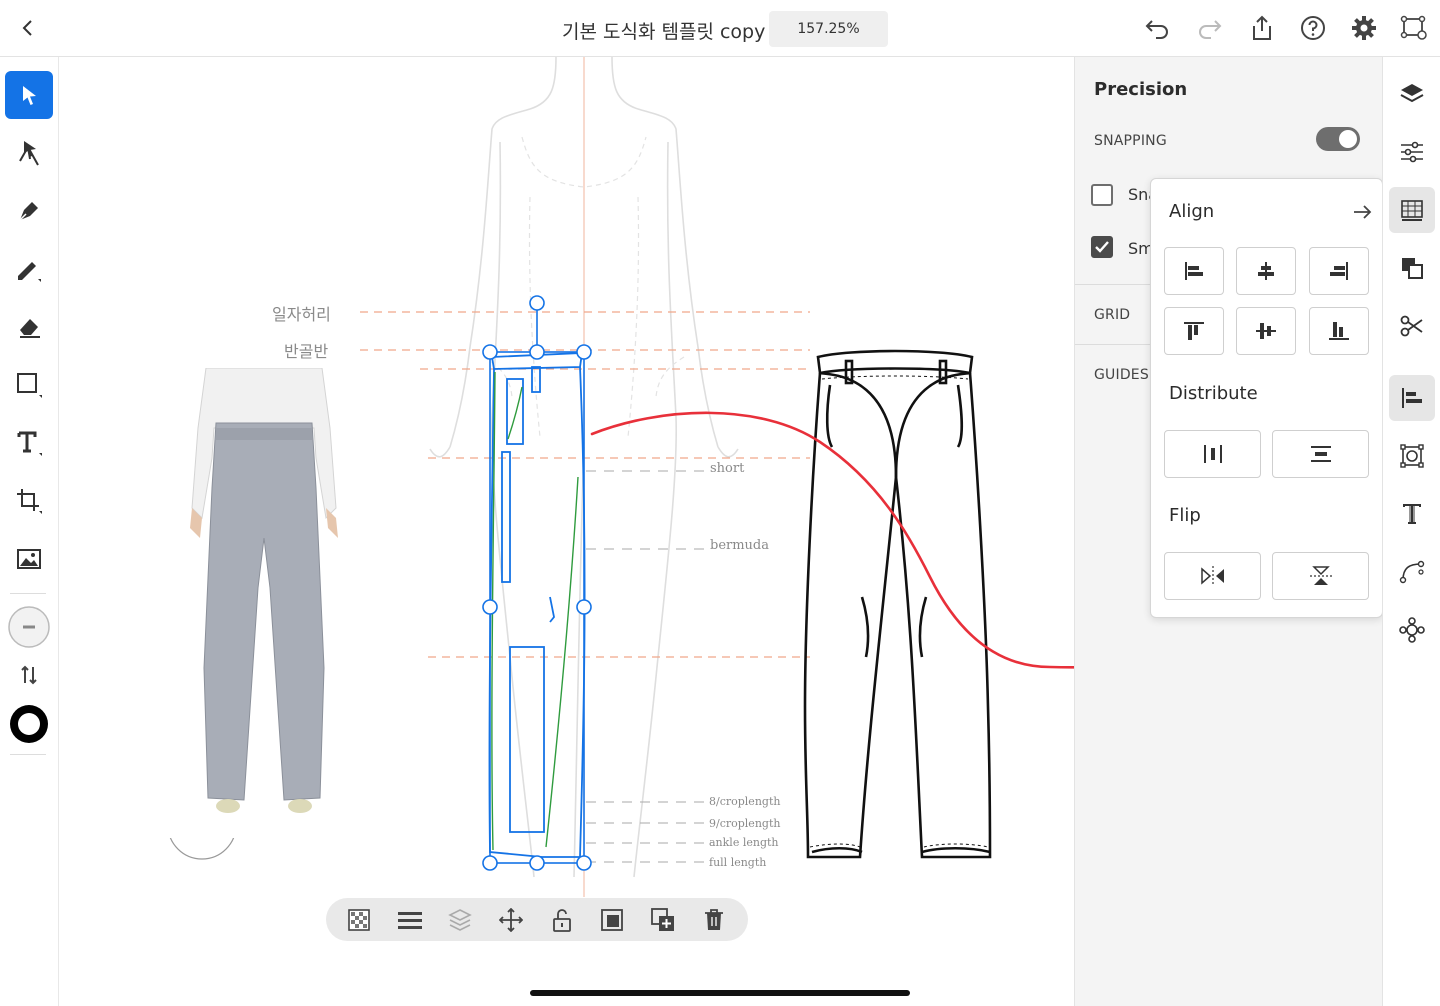  I want to click on transparency-icon, so click(359, 920).